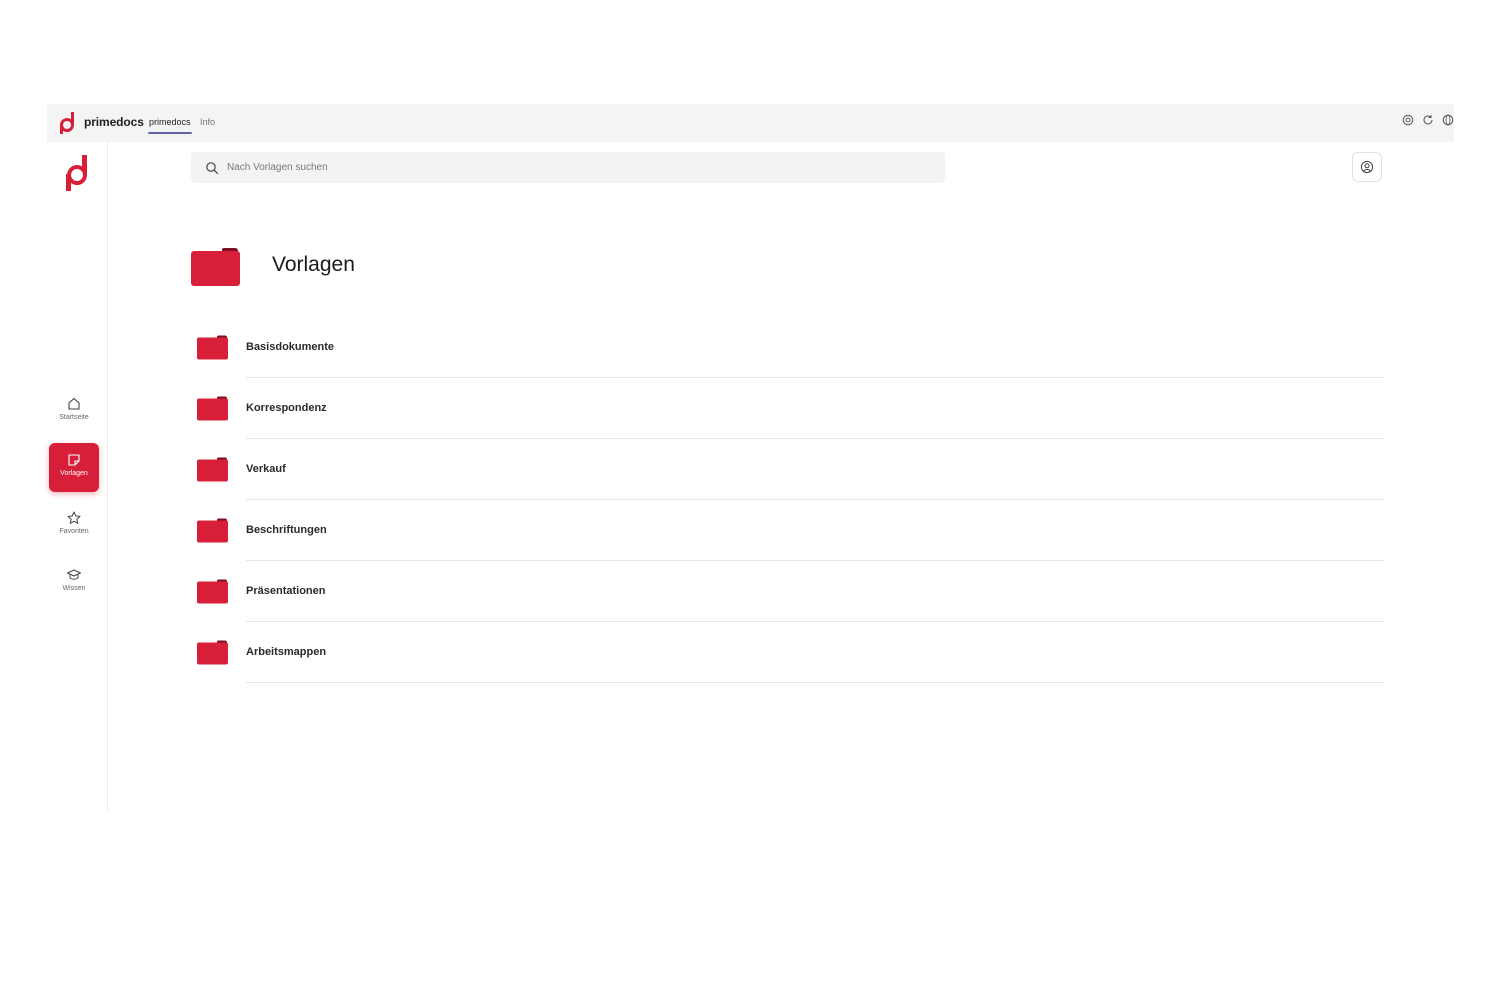 The height and width of the screenshot is (1000, 1500). I want to click on sidebar-item-startseite: Startseite, so click(74, 411).